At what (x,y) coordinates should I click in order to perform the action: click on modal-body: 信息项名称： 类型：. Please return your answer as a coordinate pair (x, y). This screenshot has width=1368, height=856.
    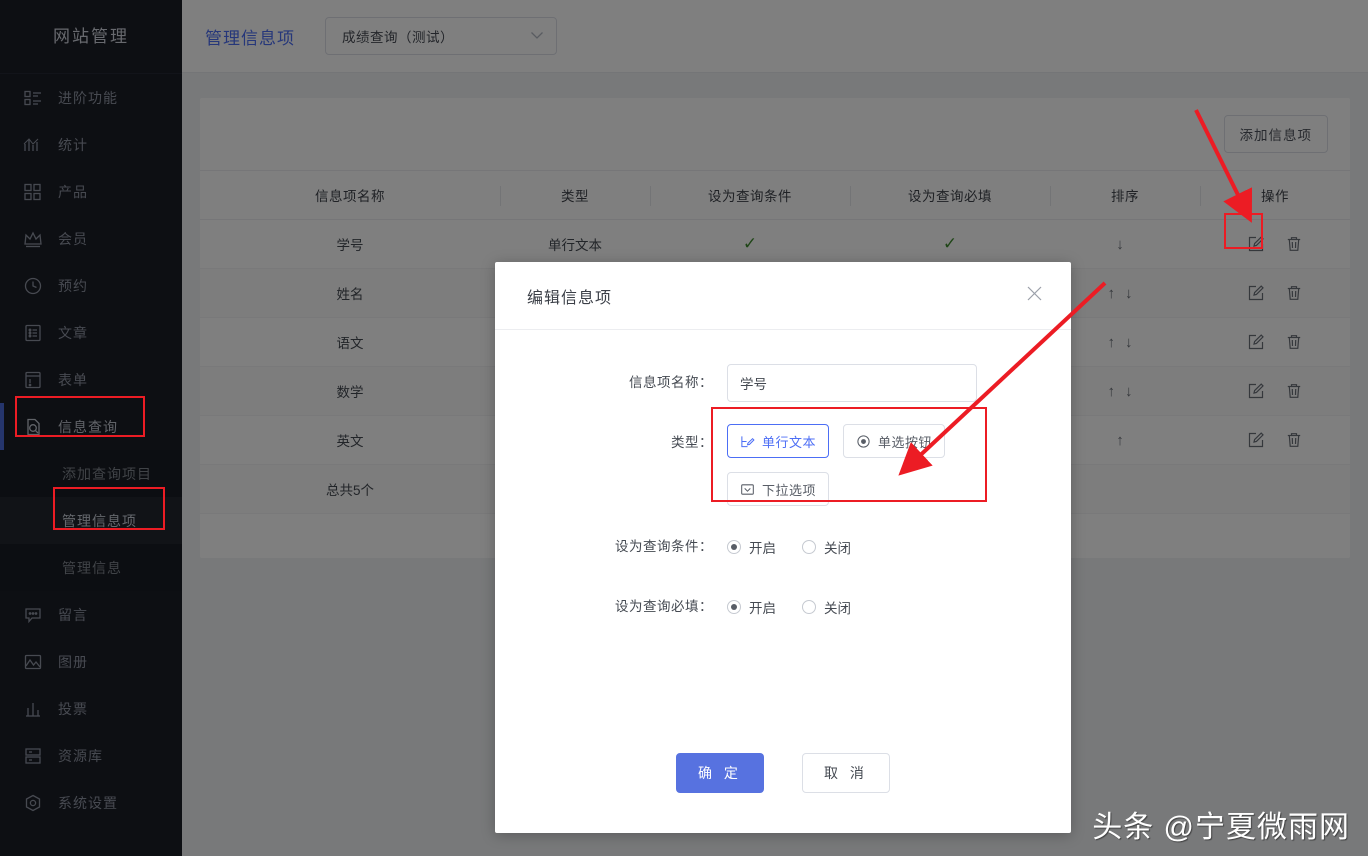
    Looking at the image, I should click on (783, 478).